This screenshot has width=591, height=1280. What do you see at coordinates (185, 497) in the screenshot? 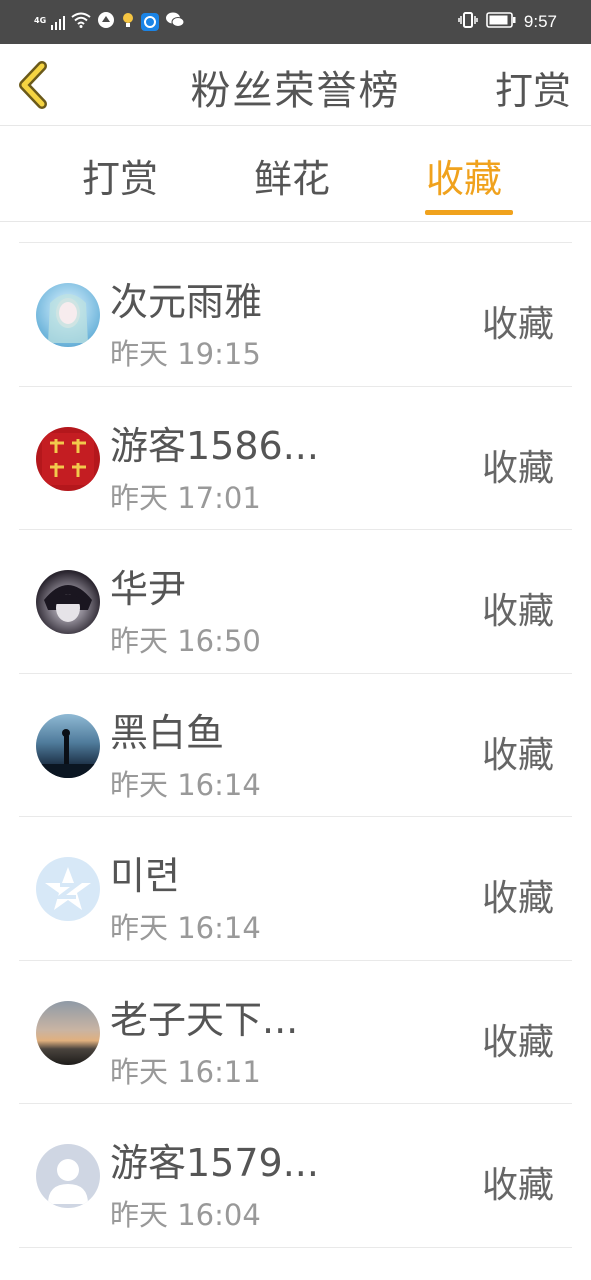
I see `fan-time: 昨天 17:01` at bounding box center [185, 497].